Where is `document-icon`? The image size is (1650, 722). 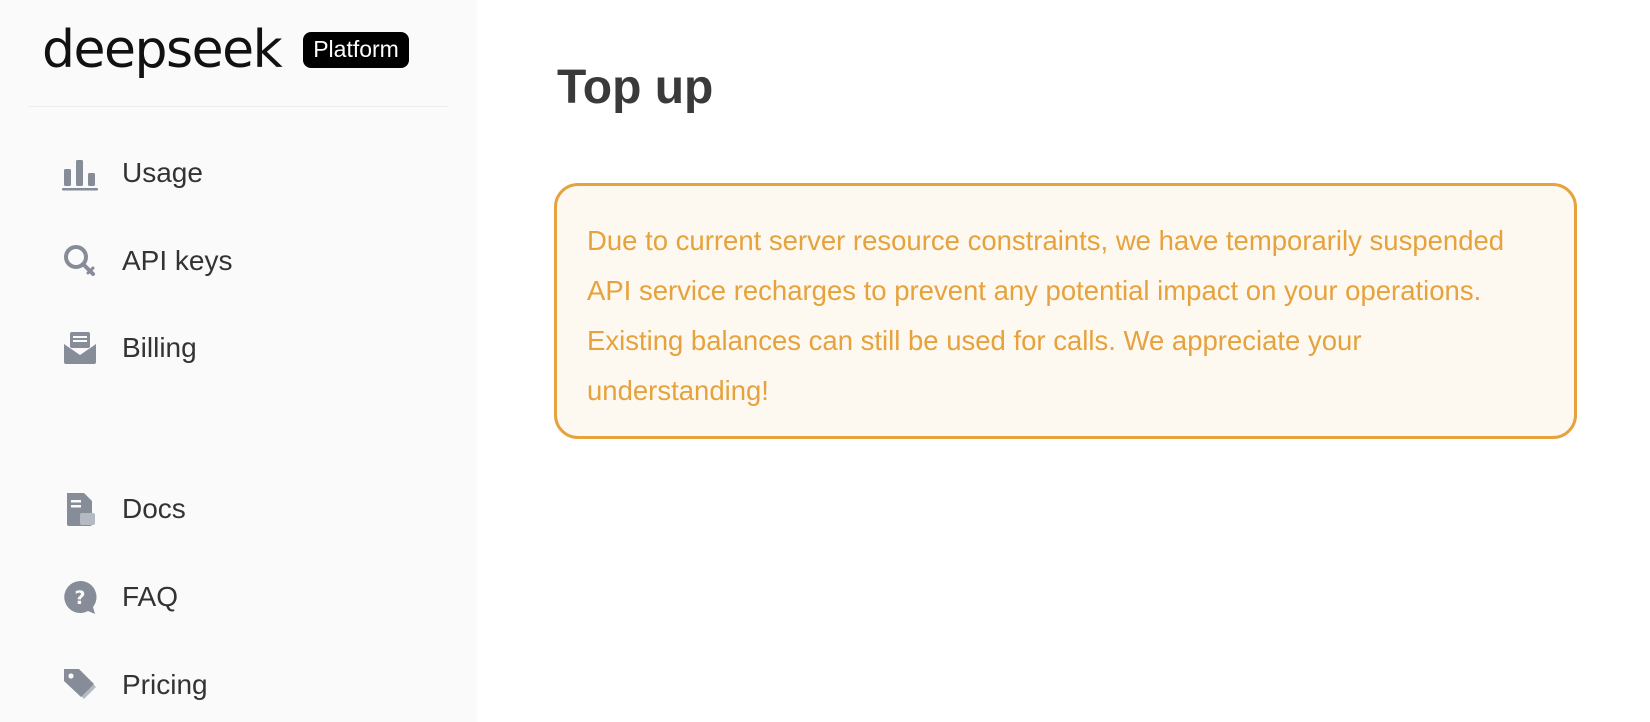 document-icon is located at coordinates (80, 509).